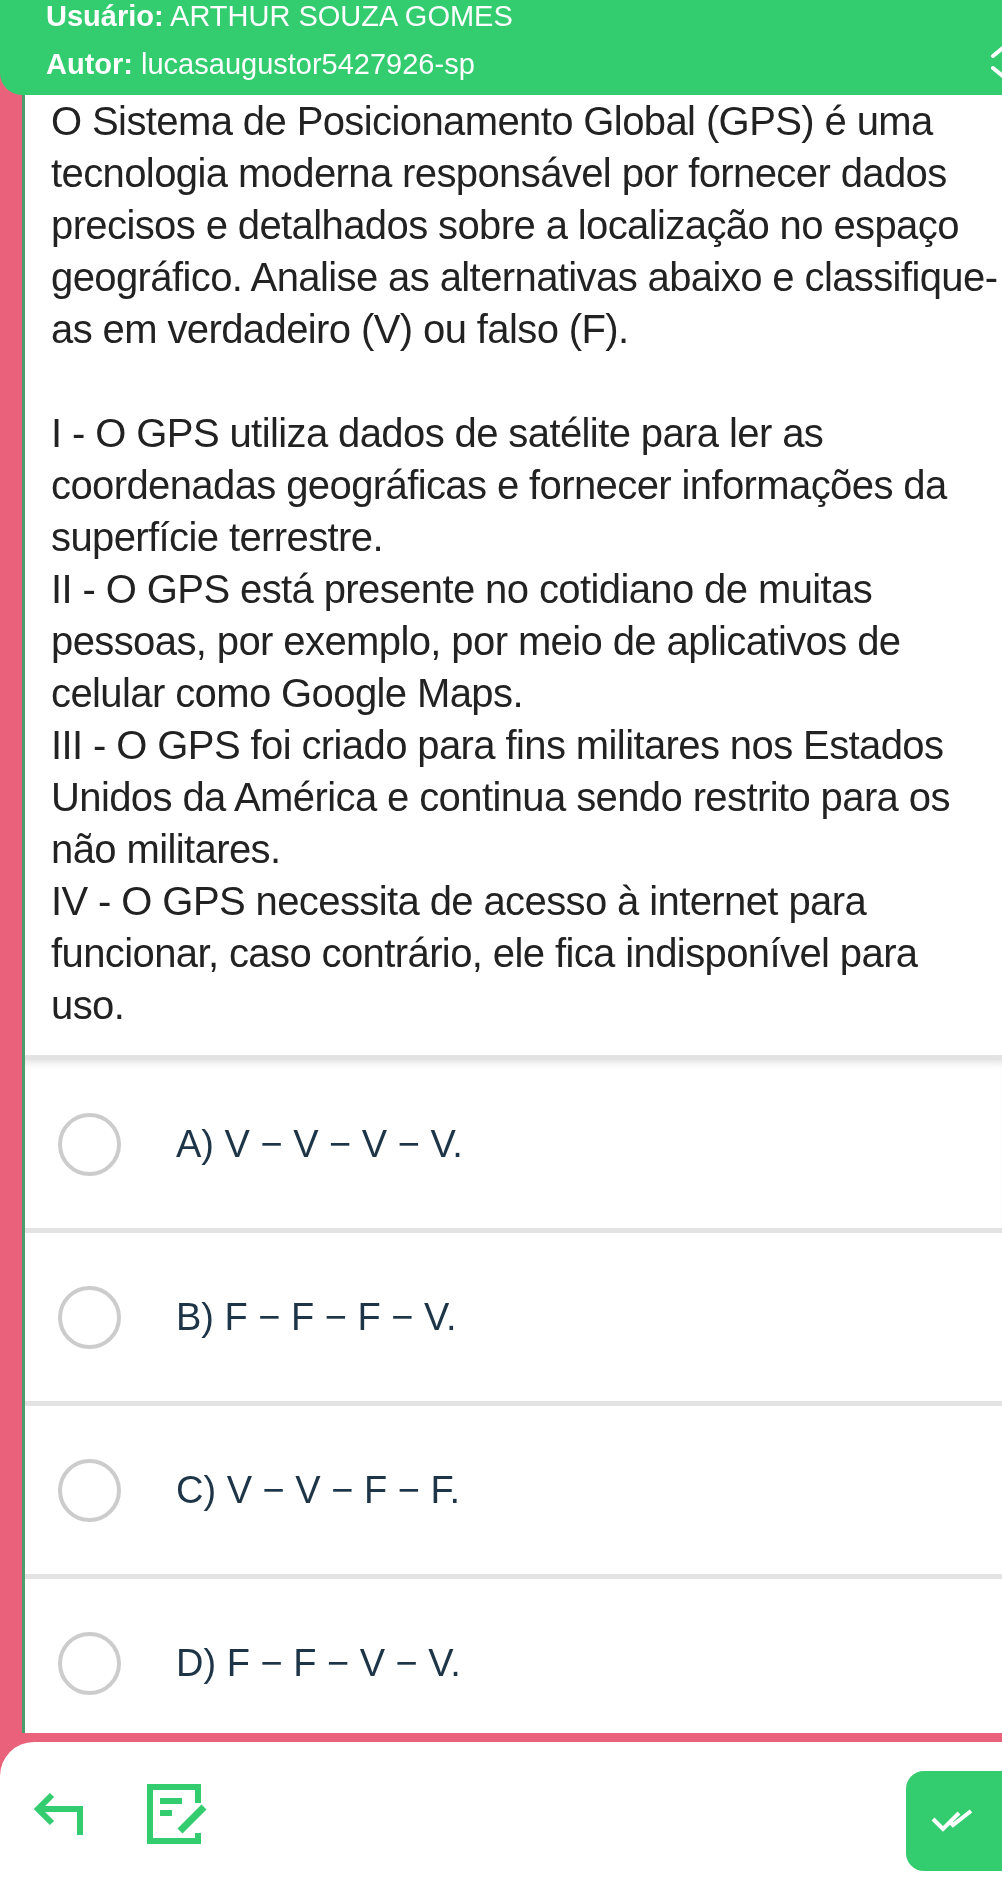 The image size is (1002, 1885). I want to click on user-name: ARTHUR SOUZA GOMES, so click(341, 16).